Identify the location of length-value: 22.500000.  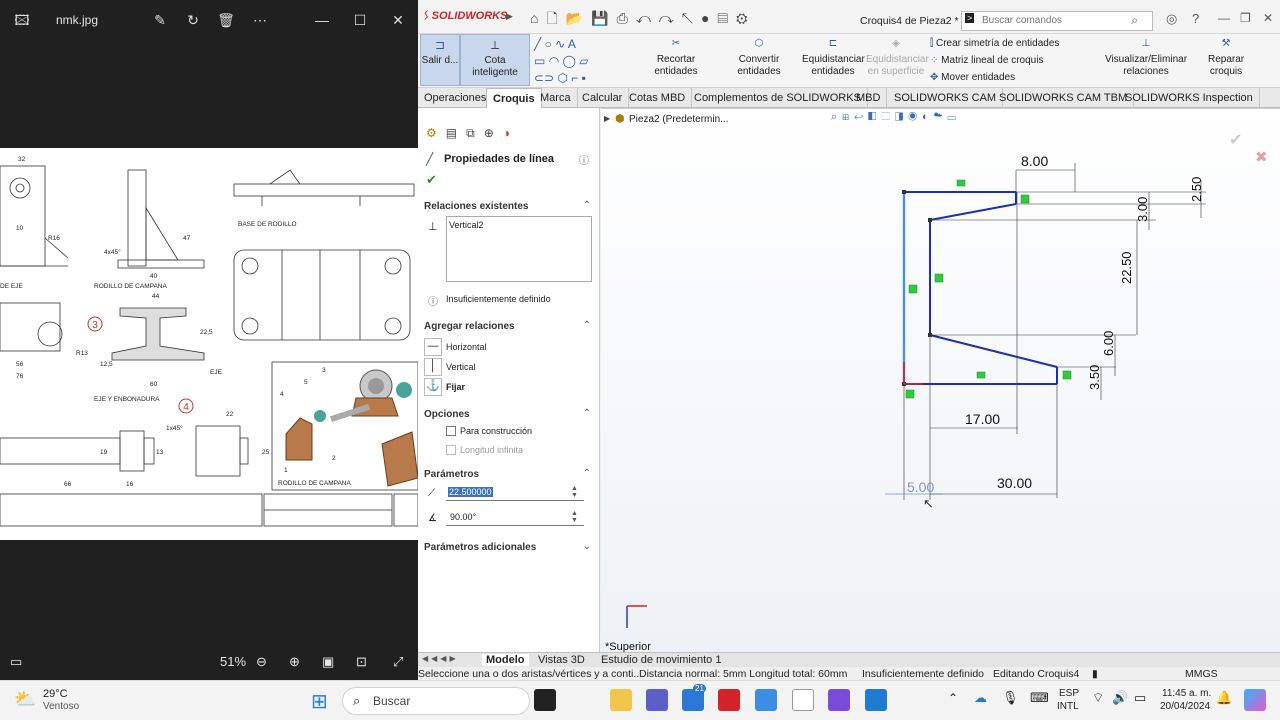
(470, 492).